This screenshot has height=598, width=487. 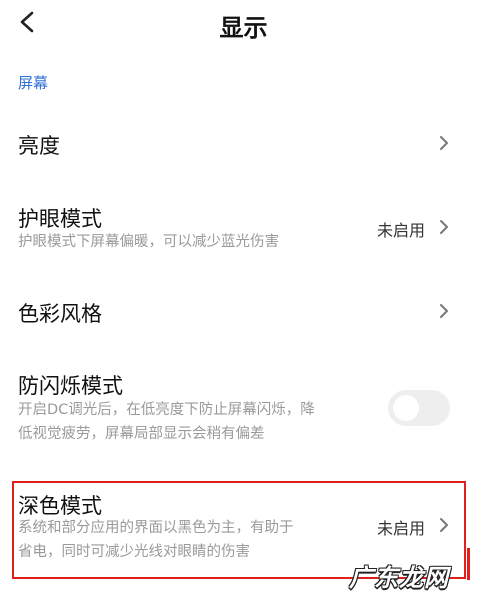 I want to click on setting-row-color-style: 色彩风格, so click(x=243, y=312).